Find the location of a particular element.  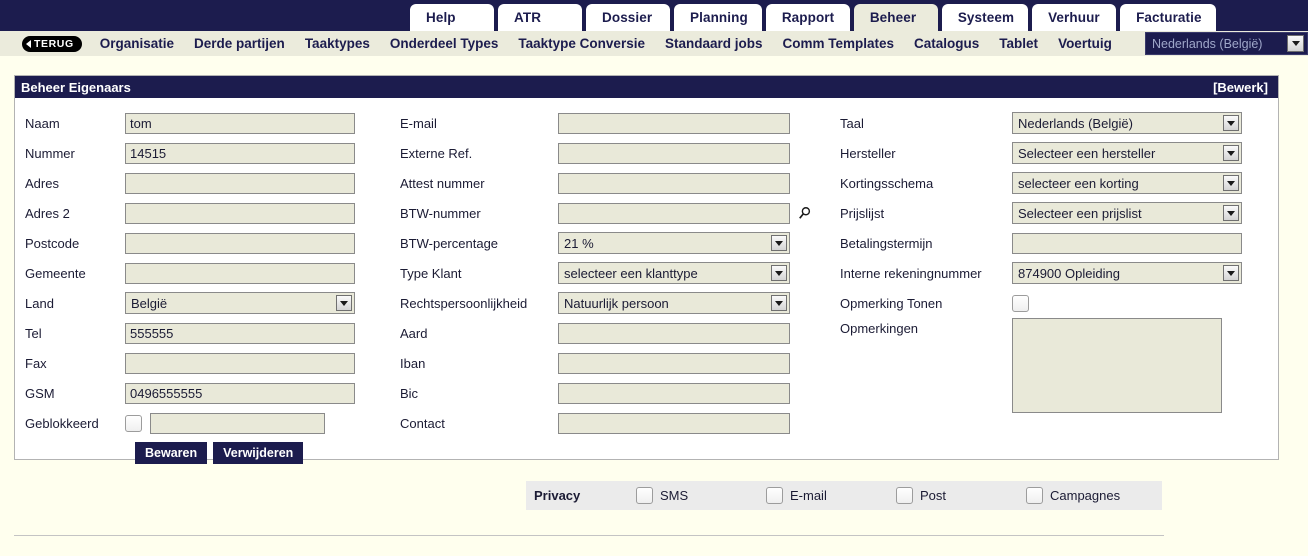

tab-planning: Planning is located at coordinates (718, 17).